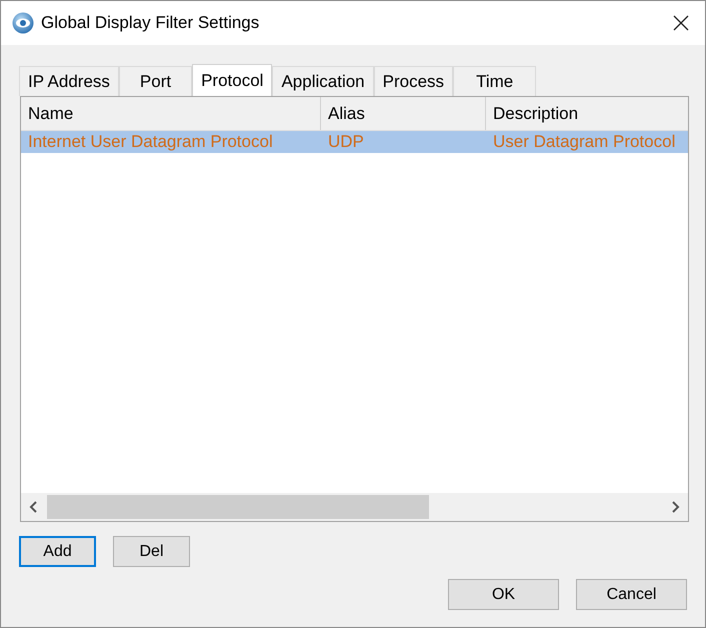 The image size is (706, 628). Describe the element at coordinates (57, 551) in the screenshot. I see `action-button: Add` at that location.